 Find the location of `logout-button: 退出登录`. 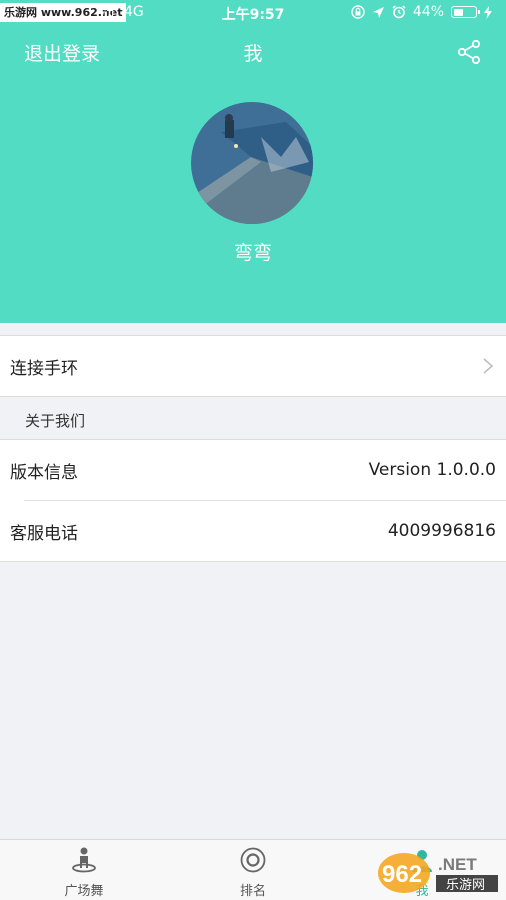

logout-button: 退出登录 is located at coordinates (62, 52).